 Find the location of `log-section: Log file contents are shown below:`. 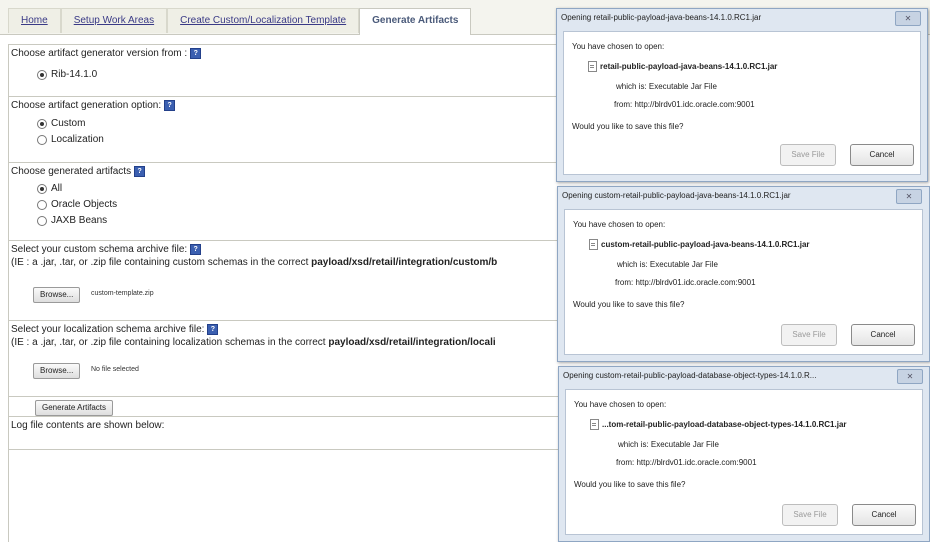

log-section: Log file contents are shown below: is located at coordinates (289, 433).